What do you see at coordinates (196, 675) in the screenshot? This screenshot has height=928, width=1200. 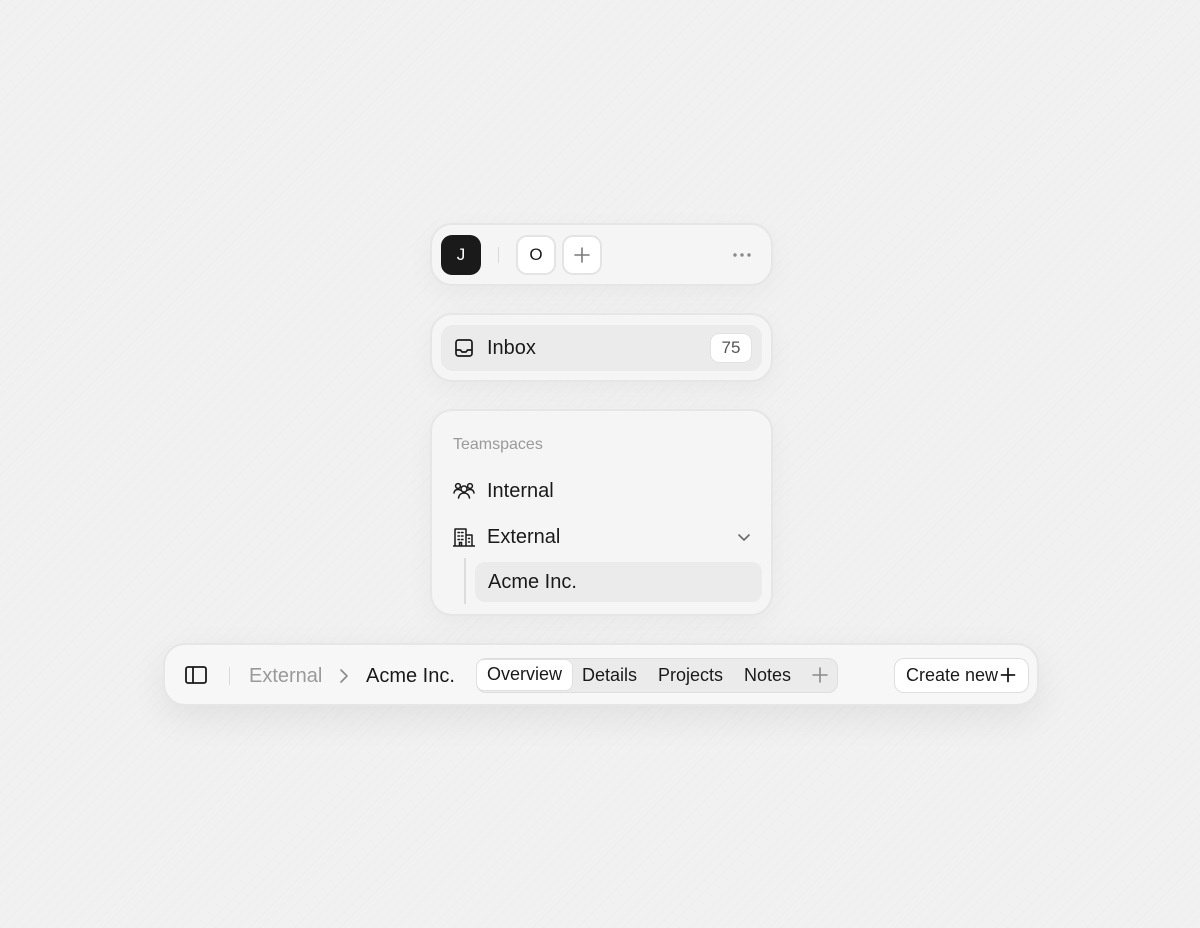 I see `sidebar-toggle-icon` at bounding box center [196, 675].